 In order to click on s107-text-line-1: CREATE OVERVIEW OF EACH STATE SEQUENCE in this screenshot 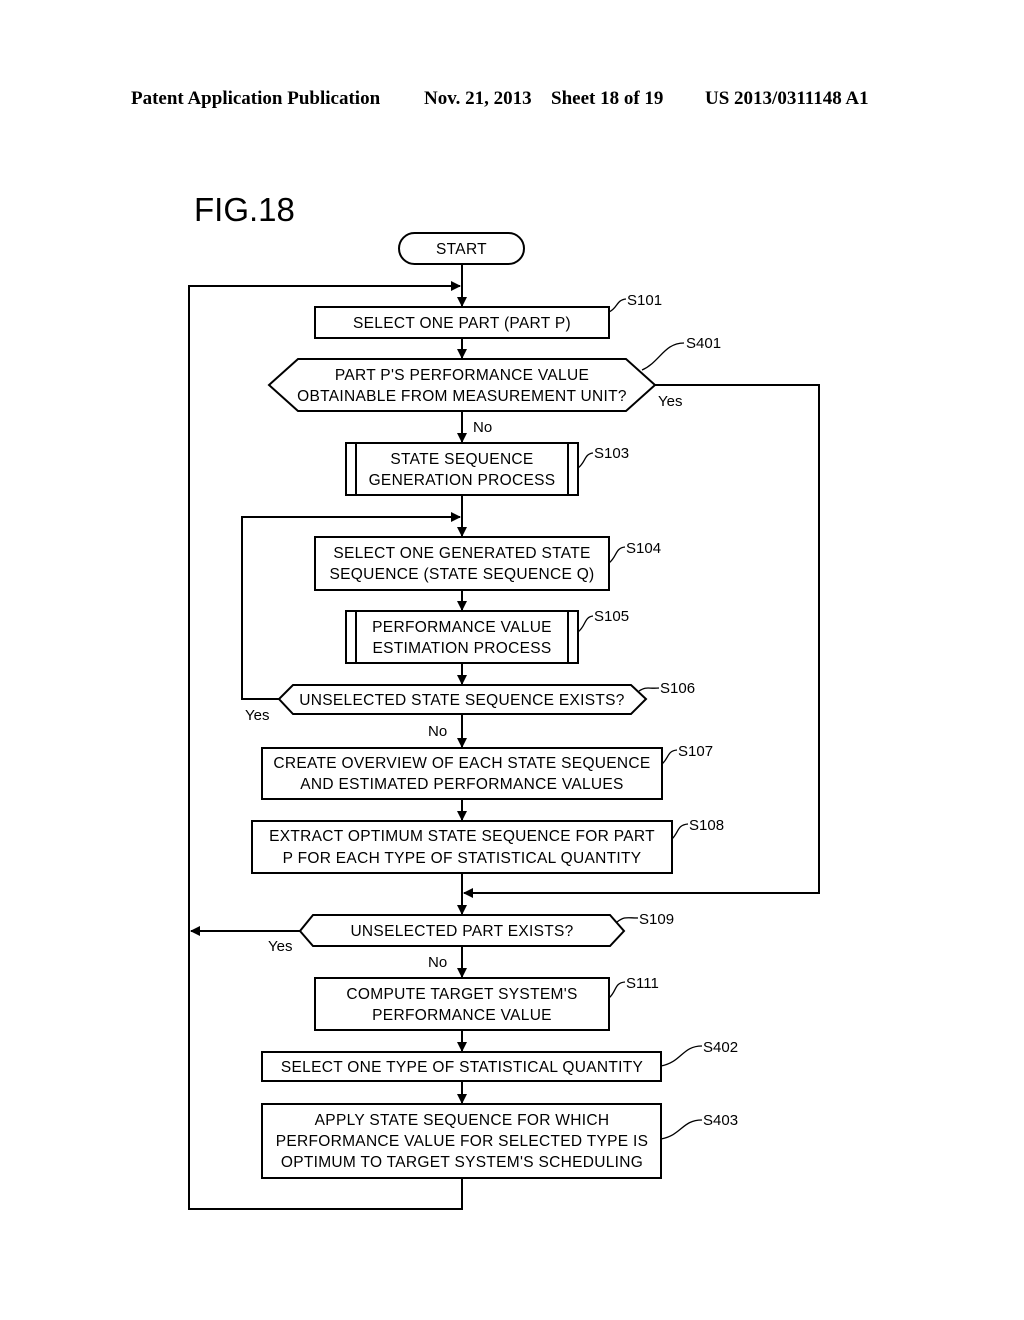, I will do `click(461, 763)`.